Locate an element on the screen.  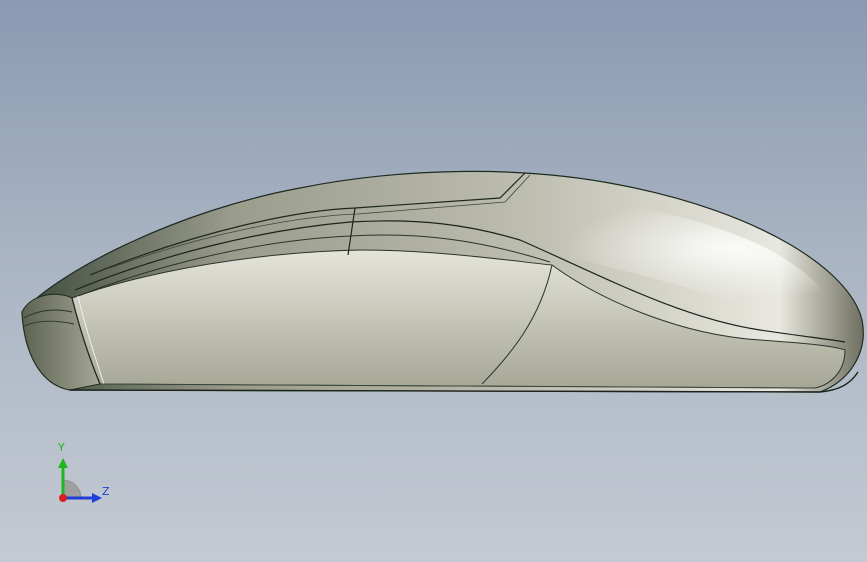
z-axis-label: Z is located at coordinates (106, 491).